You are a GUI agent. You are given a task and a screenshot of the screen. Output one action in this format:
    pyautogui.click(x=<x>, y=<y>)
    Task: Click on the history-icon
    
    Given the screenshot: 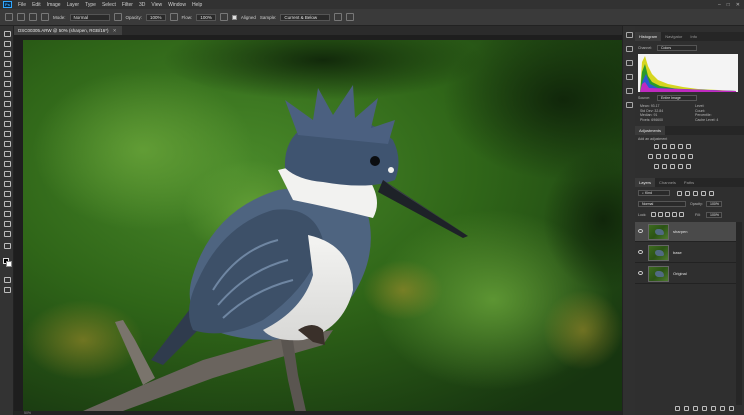 What is the action you would take?
    pyautogui.click(x=629, y=35)
    